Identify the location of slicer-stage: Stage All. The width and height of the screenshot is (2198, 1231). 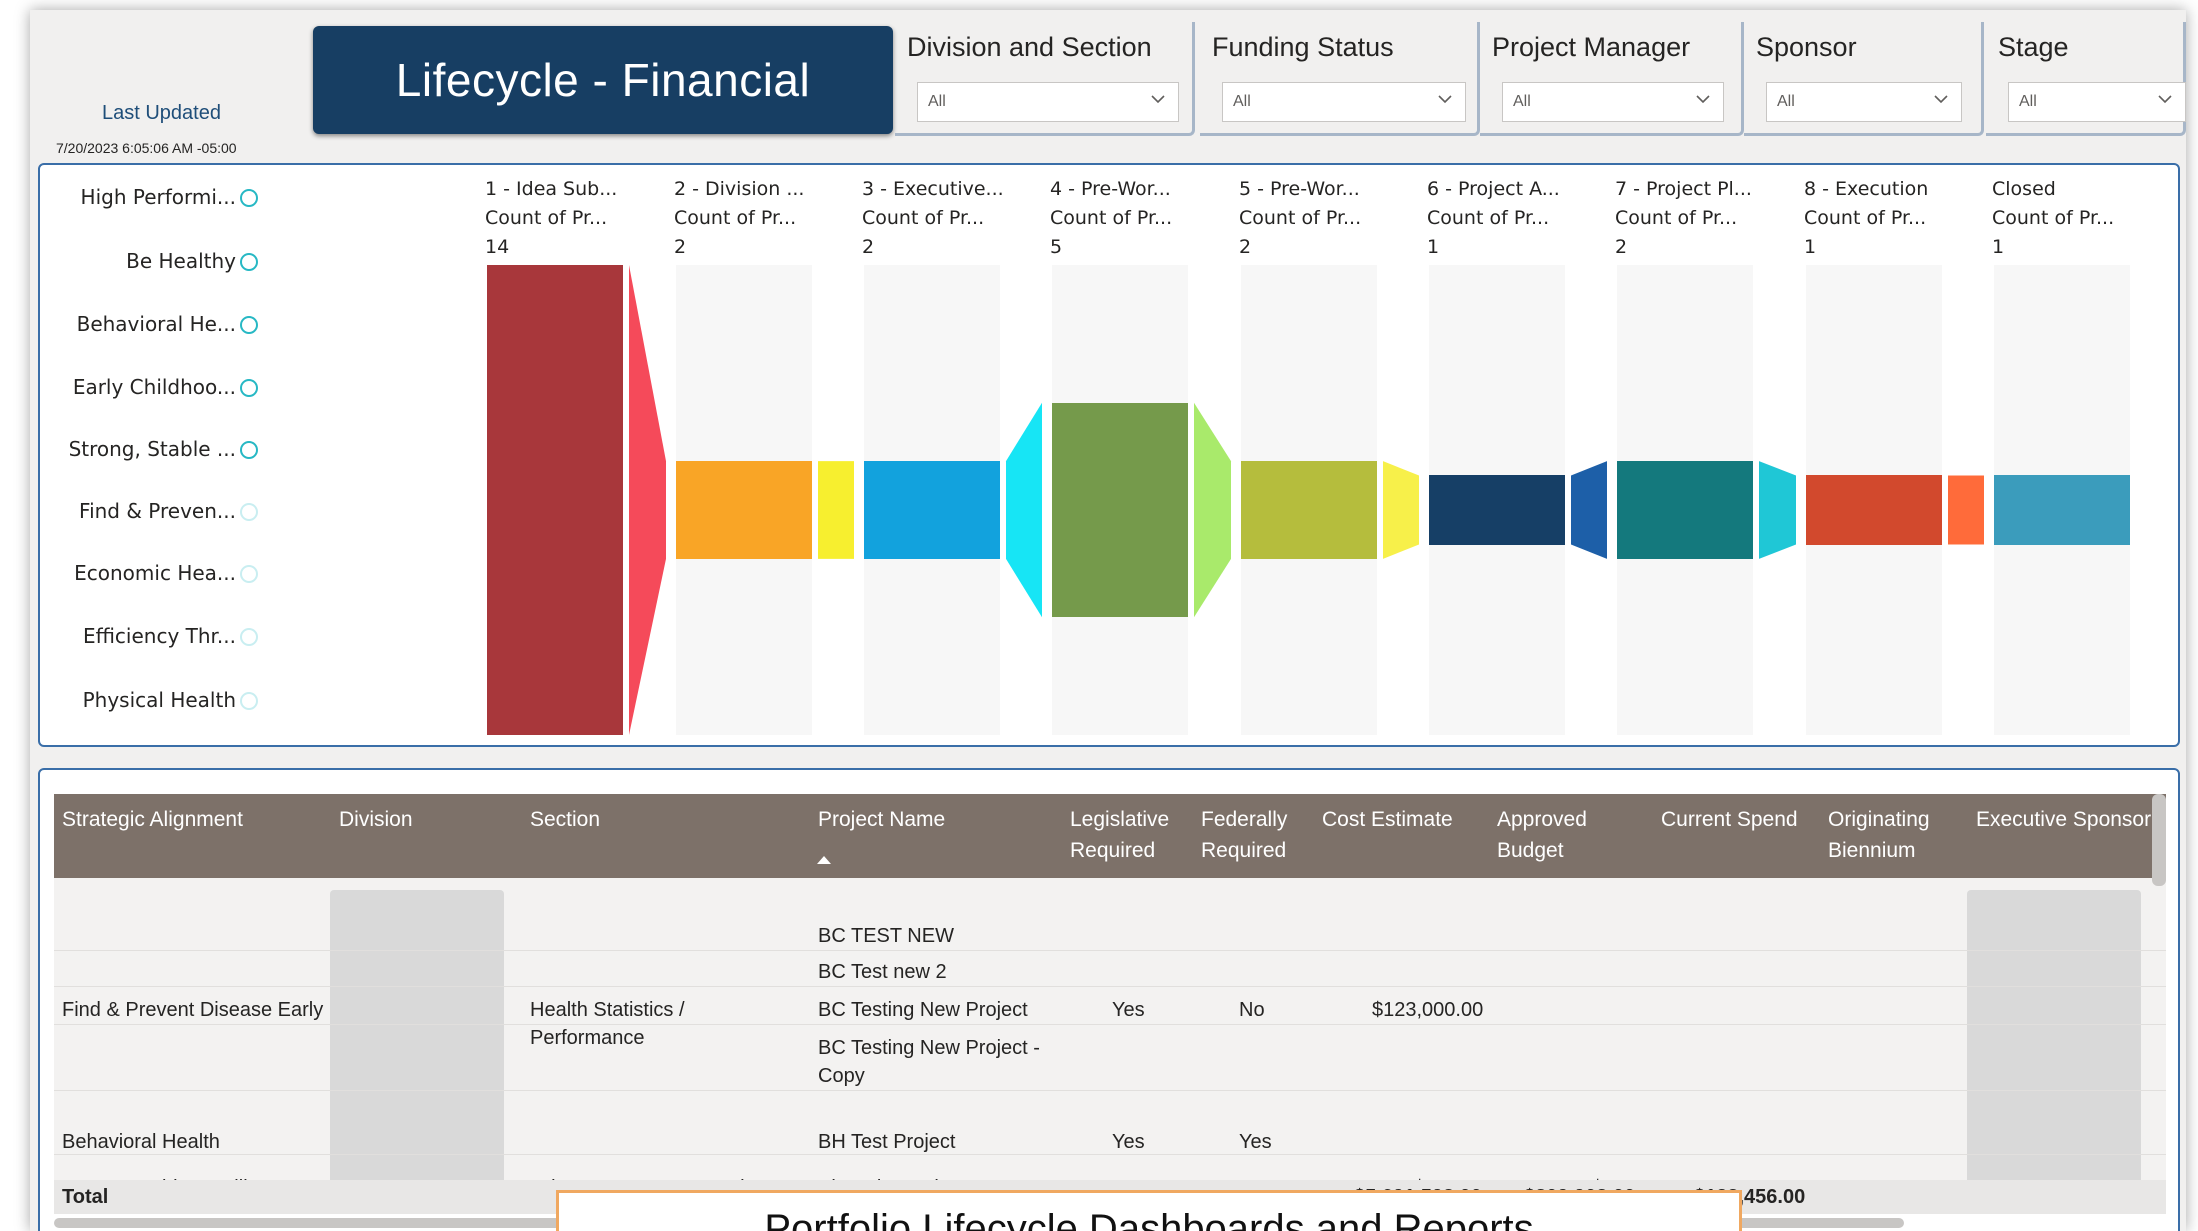
(2086, 79).